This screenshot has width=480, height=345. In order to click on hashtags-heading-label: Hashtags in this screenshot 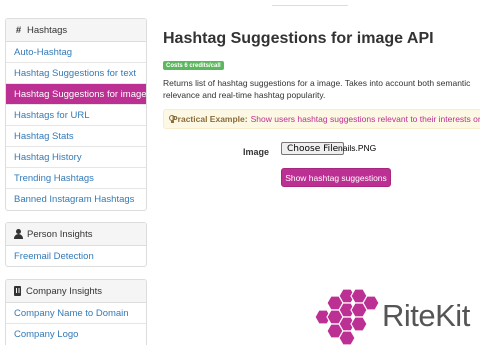, I will do `click(47, 30)`.